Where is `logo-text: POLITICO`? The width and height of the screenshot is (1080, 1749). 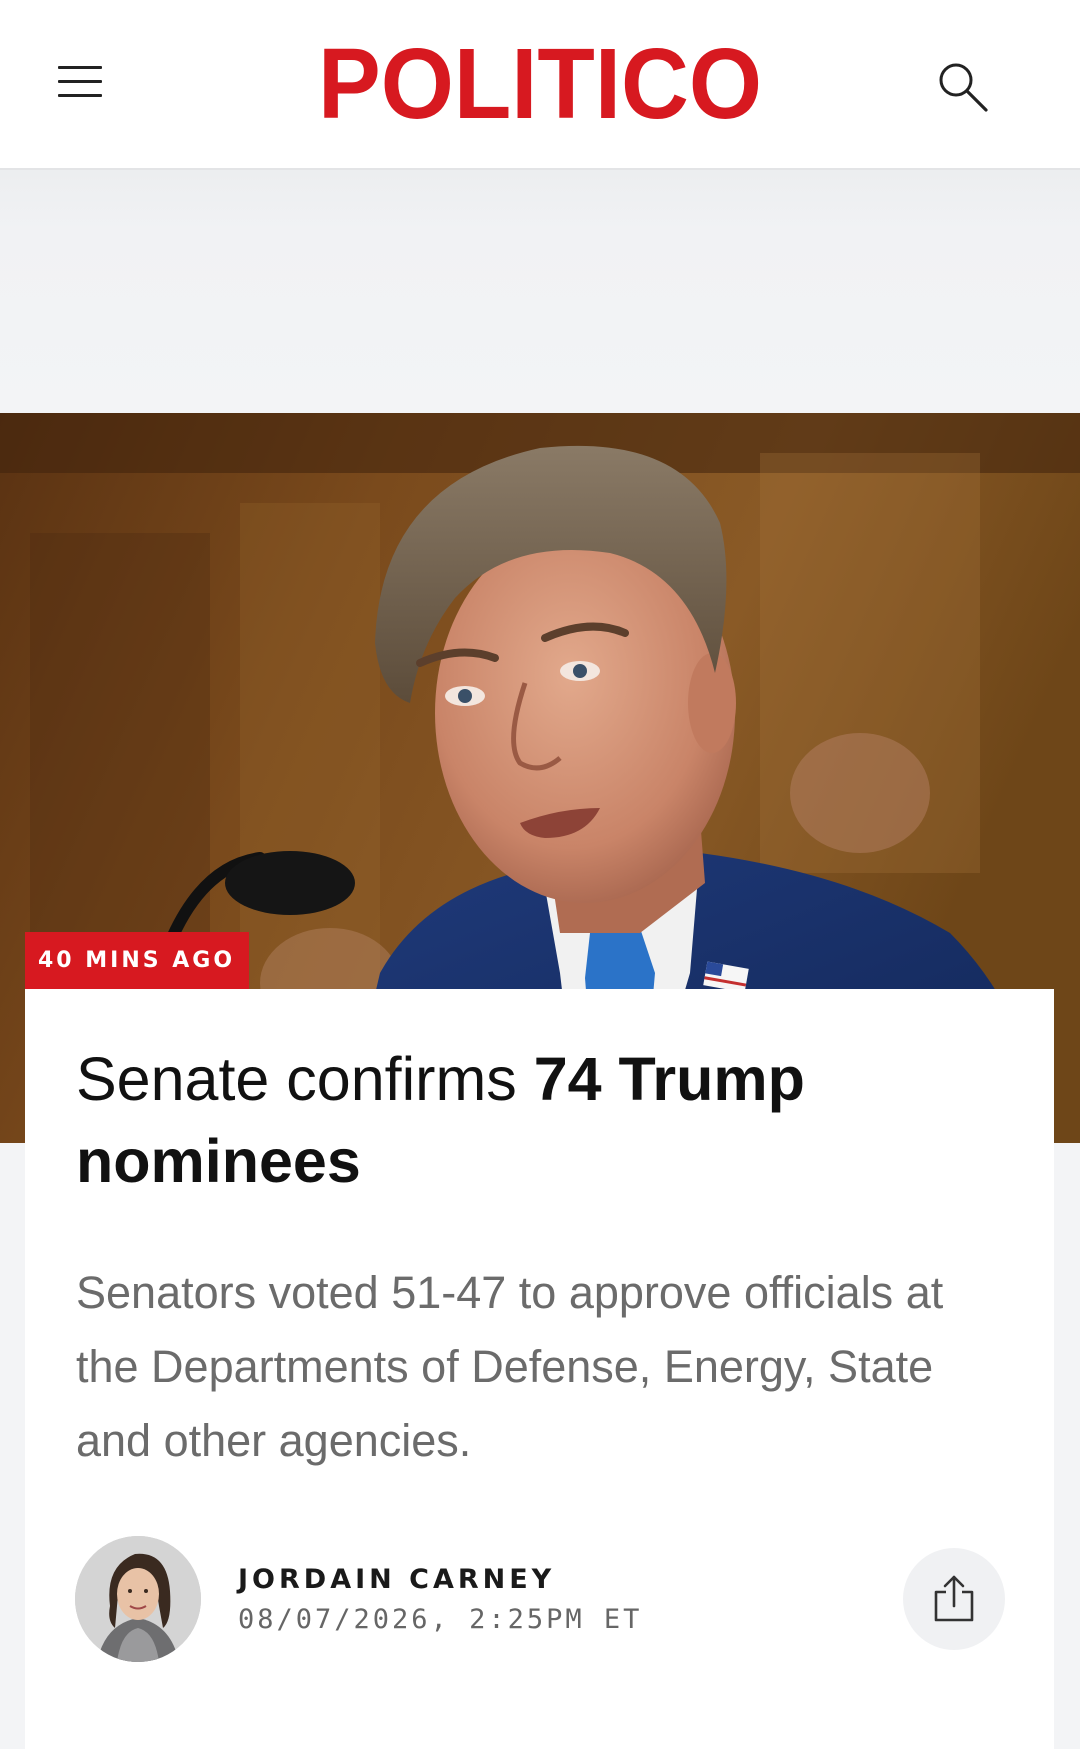 logo-text: POLITICO is located at coordinates (540, 82).